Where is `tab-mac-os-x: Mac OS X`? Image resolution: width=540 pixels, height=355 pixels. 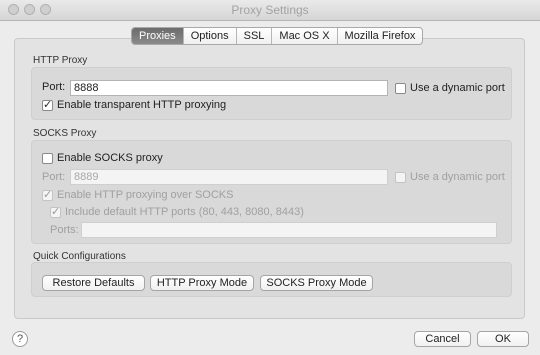 tab-mac-os-x: Mac OS X is located at coordinates (305, 36).